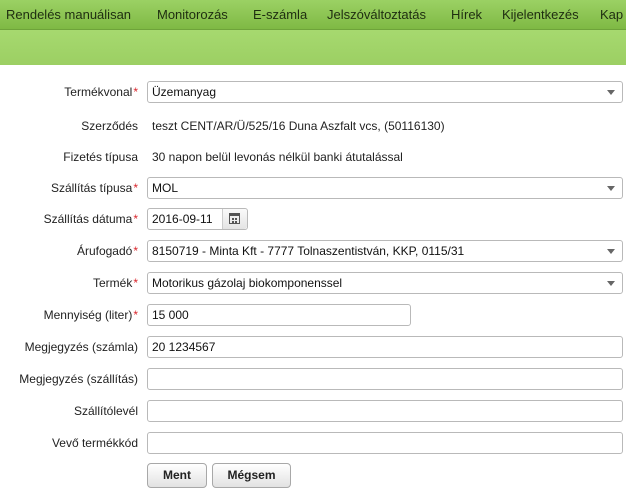 This screenshot has height=498, width=626. Describe the element at coordinates (68, 14) in the screenshot. I see `nav-item-rendeles: Rendelés manuálisan` at that location.